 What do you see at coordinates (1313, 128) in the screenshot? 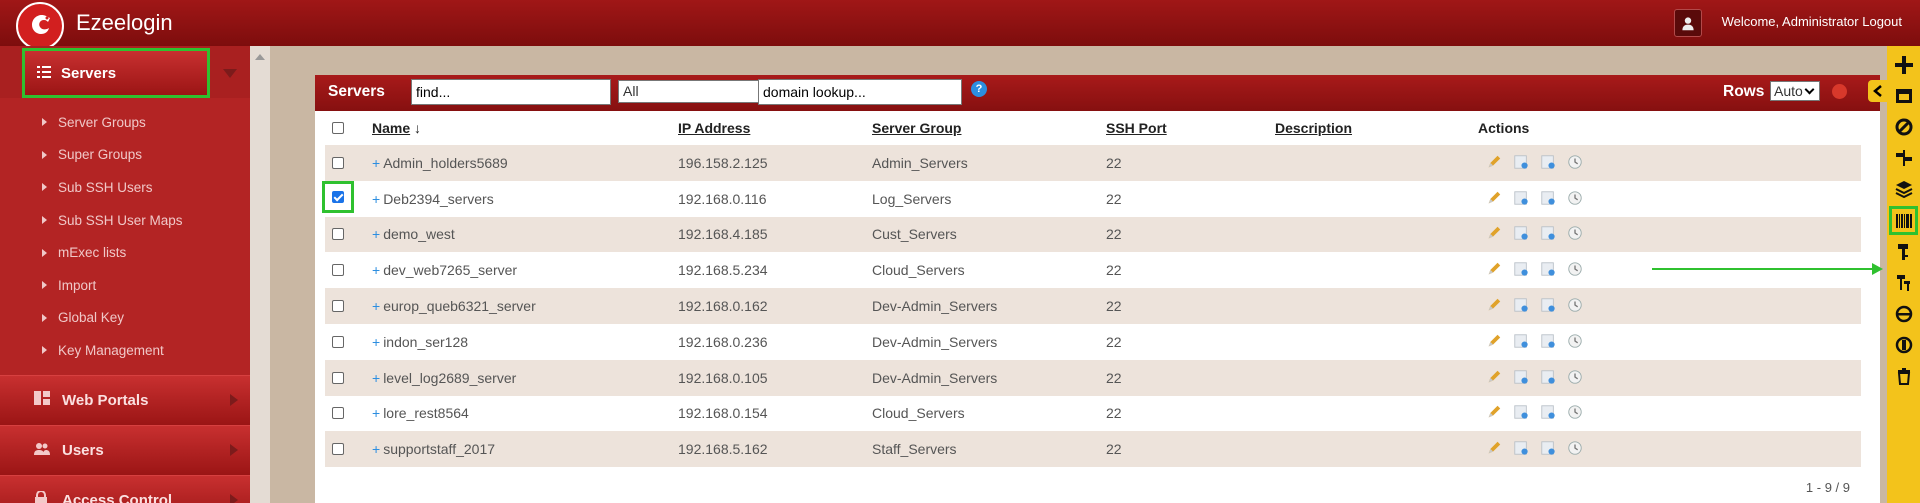
I see `column-header-description: Description` at bounding box center [1313, 128].